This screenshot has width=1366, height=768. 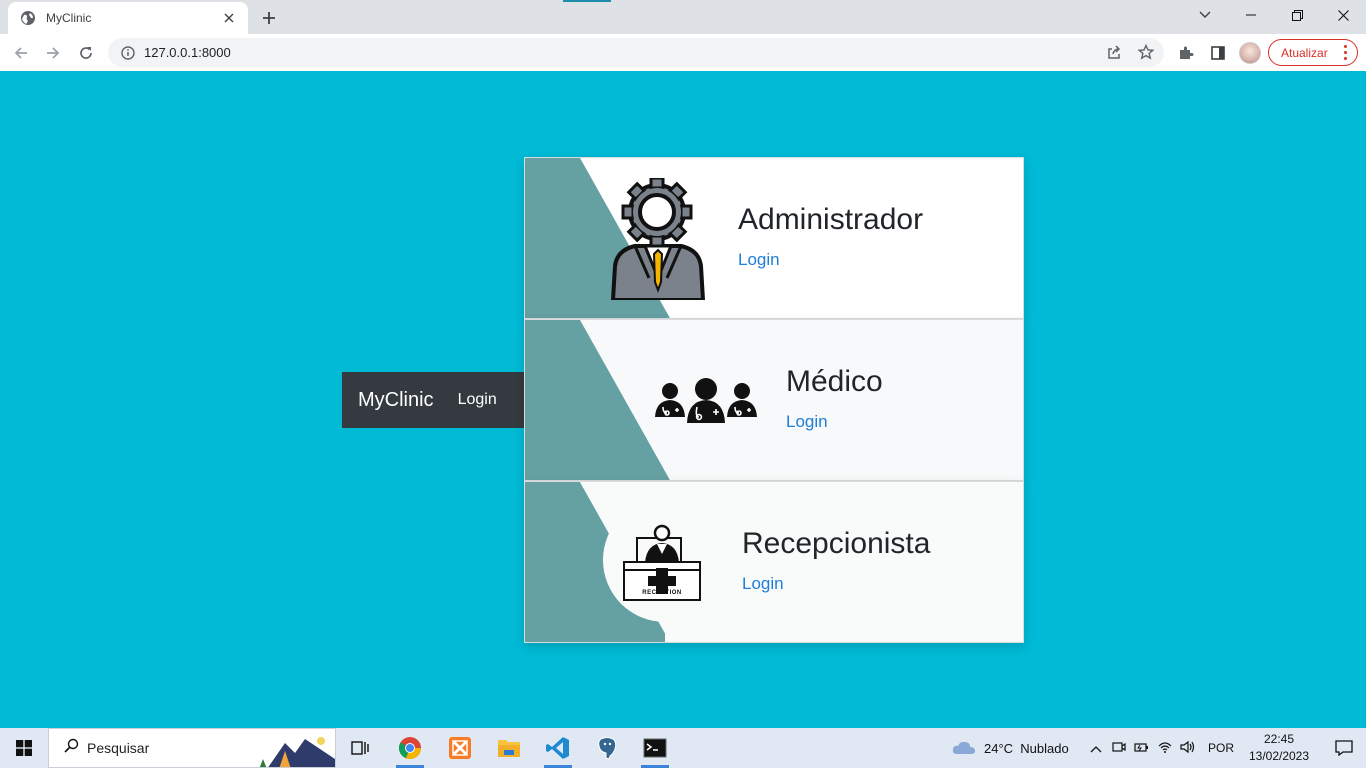 What do you see at coordinates (1165, 748) in the screenshot?
I see `wifi-icon` at bounding box center [1165, 748].